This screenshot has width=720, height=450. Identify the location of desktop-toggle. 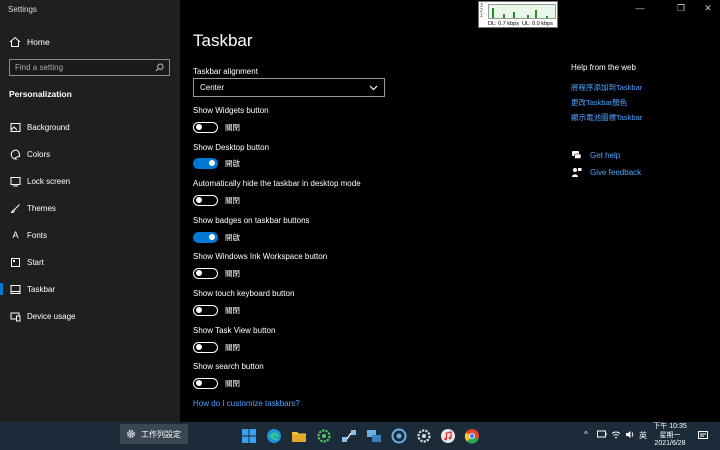
(205, 163).